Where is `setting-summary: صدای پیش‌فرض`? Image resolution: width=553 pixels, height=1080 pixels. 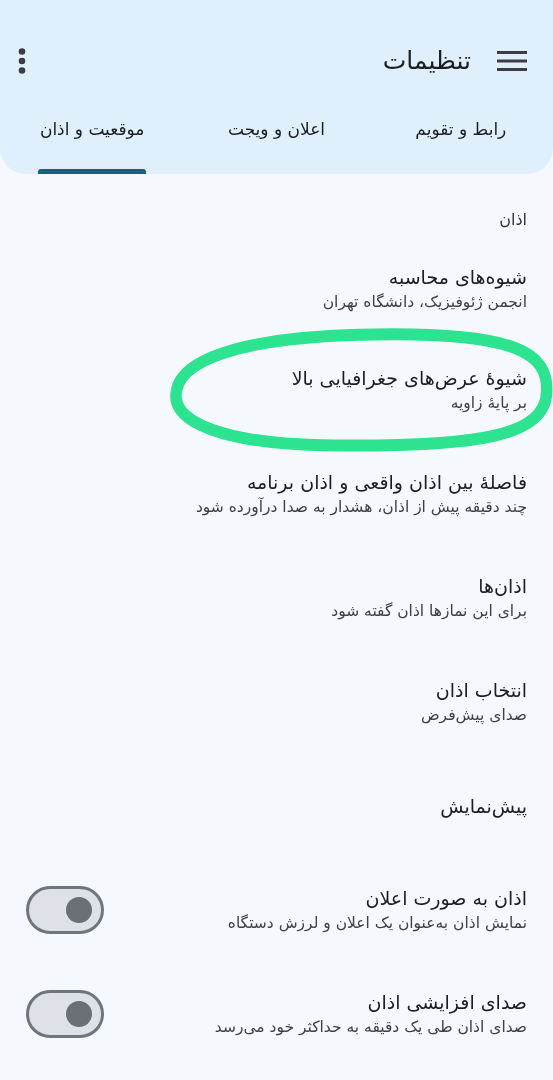
setting-summary: صدای پیش‌فرض is located at coordinates (473, 715).